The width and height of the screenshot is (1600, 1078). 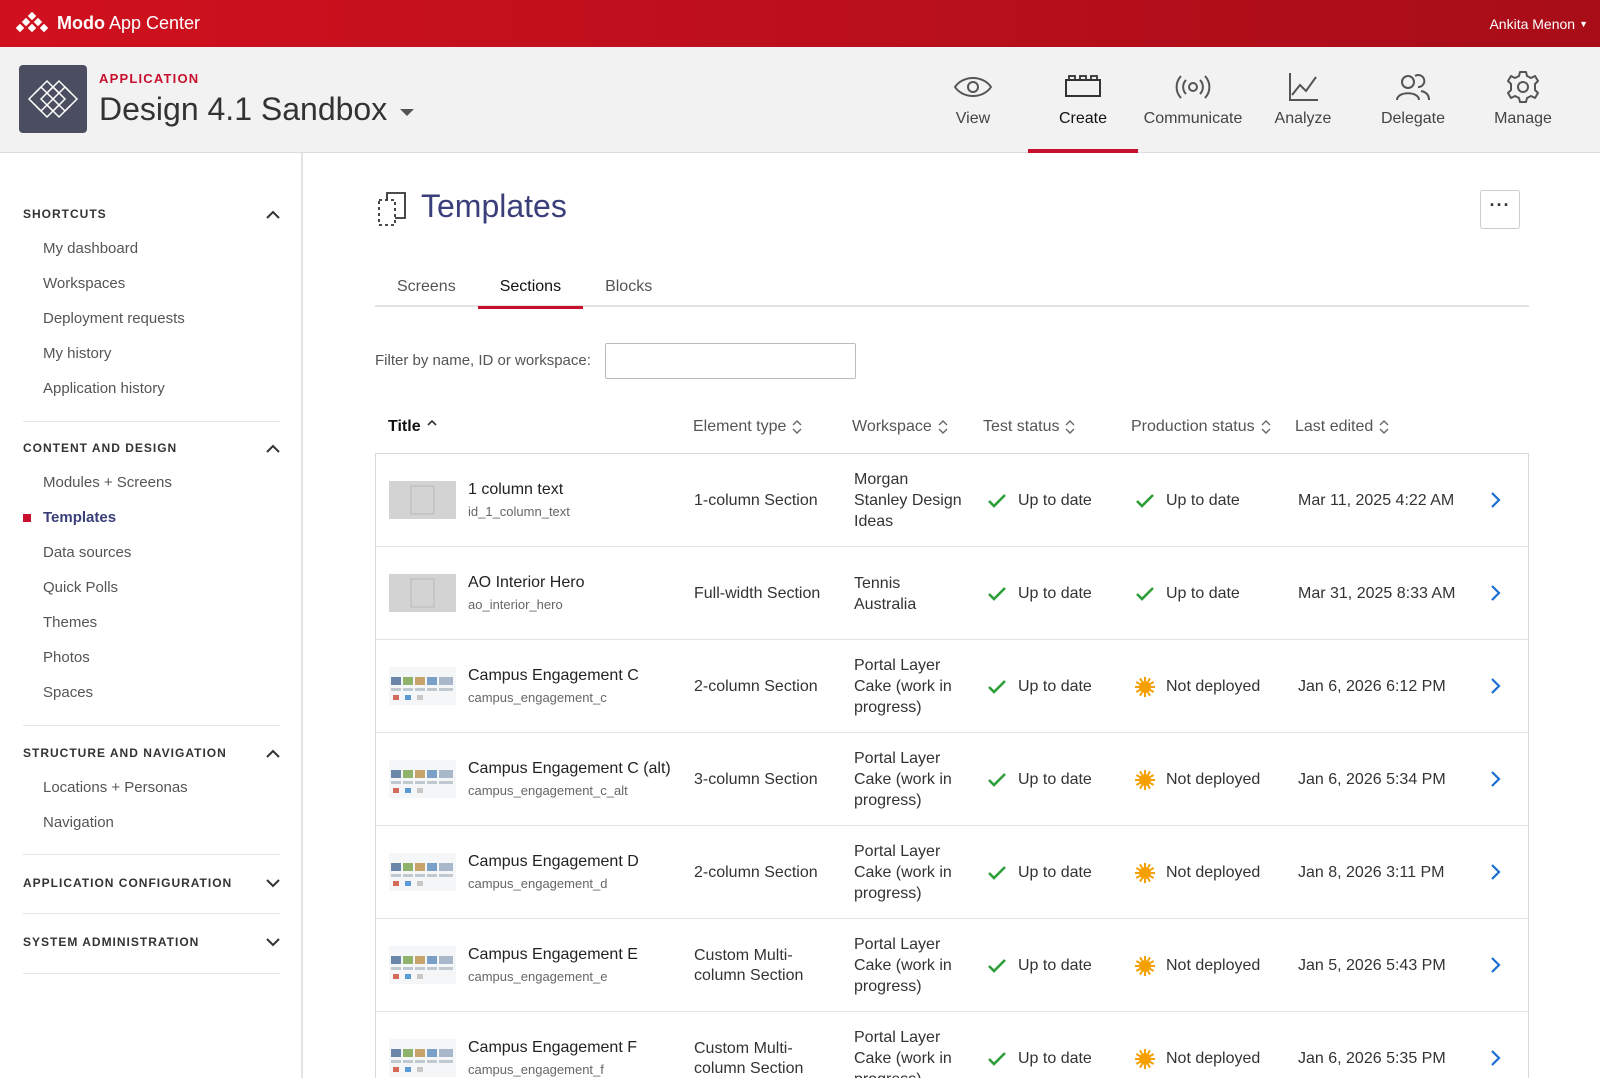 What do you see at coordinates (952, 287) in the screenshot?
I see `tab-bar: Screens Sections Blocks` at bounding box center [952, 287].